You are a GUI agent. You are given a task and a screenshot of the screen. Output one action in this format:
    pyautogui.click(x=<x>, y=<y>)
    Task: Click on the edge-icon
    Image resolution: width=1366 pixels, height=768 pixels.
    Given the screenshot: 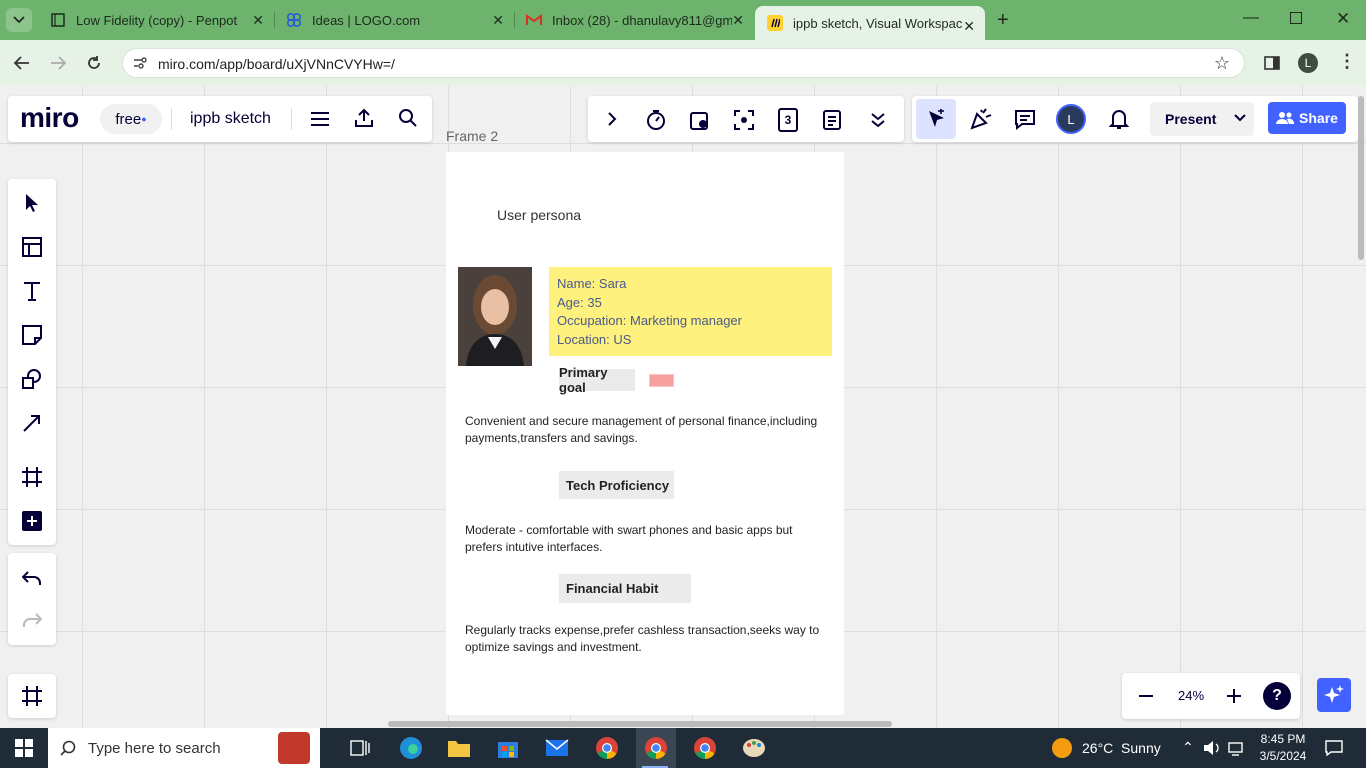 What is the action you would take?
    pyautogui.click(x=411, y=748)
    